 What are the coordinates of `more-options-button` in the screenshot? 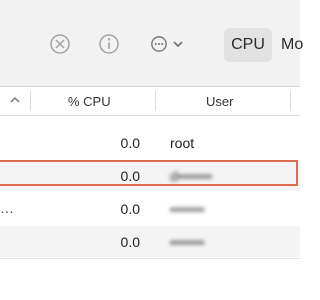 It's located at (167, 44).